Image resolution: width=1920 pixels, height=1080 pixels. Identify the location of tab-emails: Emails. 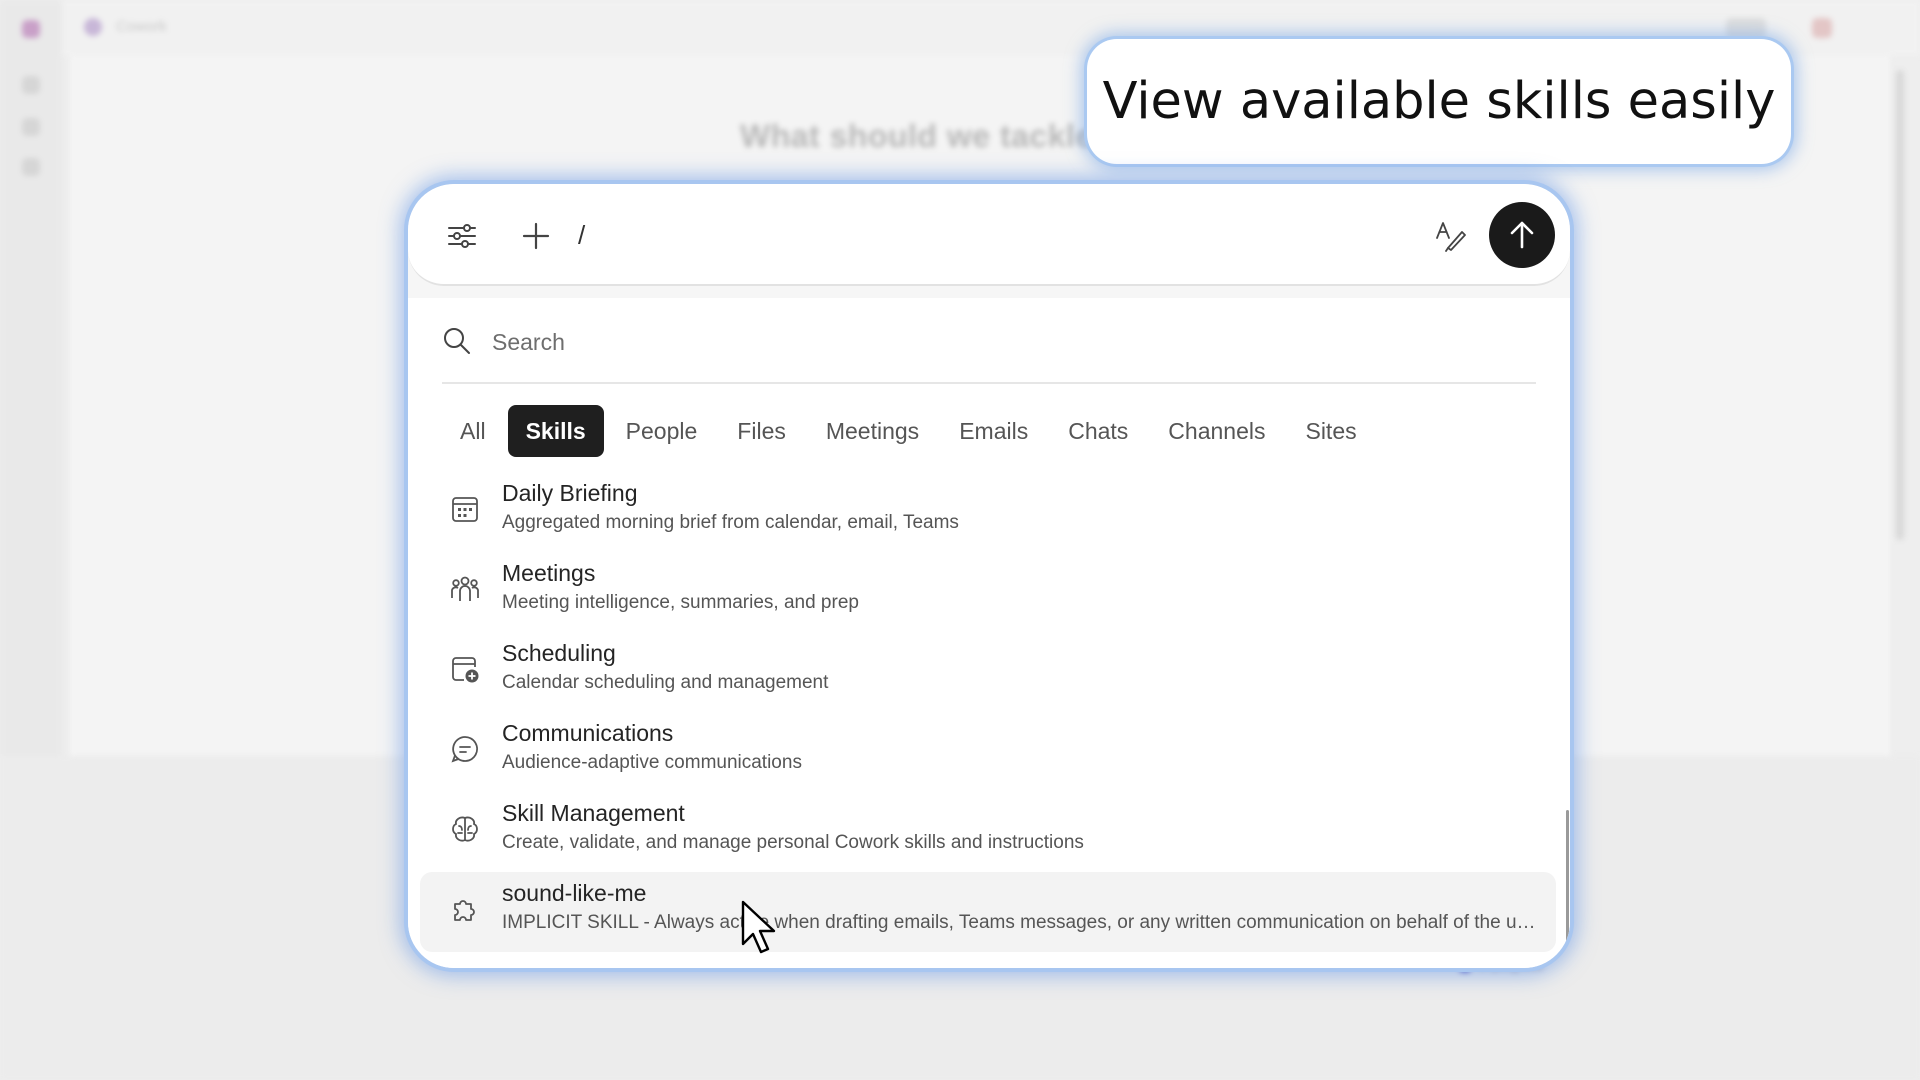
(993, 431).